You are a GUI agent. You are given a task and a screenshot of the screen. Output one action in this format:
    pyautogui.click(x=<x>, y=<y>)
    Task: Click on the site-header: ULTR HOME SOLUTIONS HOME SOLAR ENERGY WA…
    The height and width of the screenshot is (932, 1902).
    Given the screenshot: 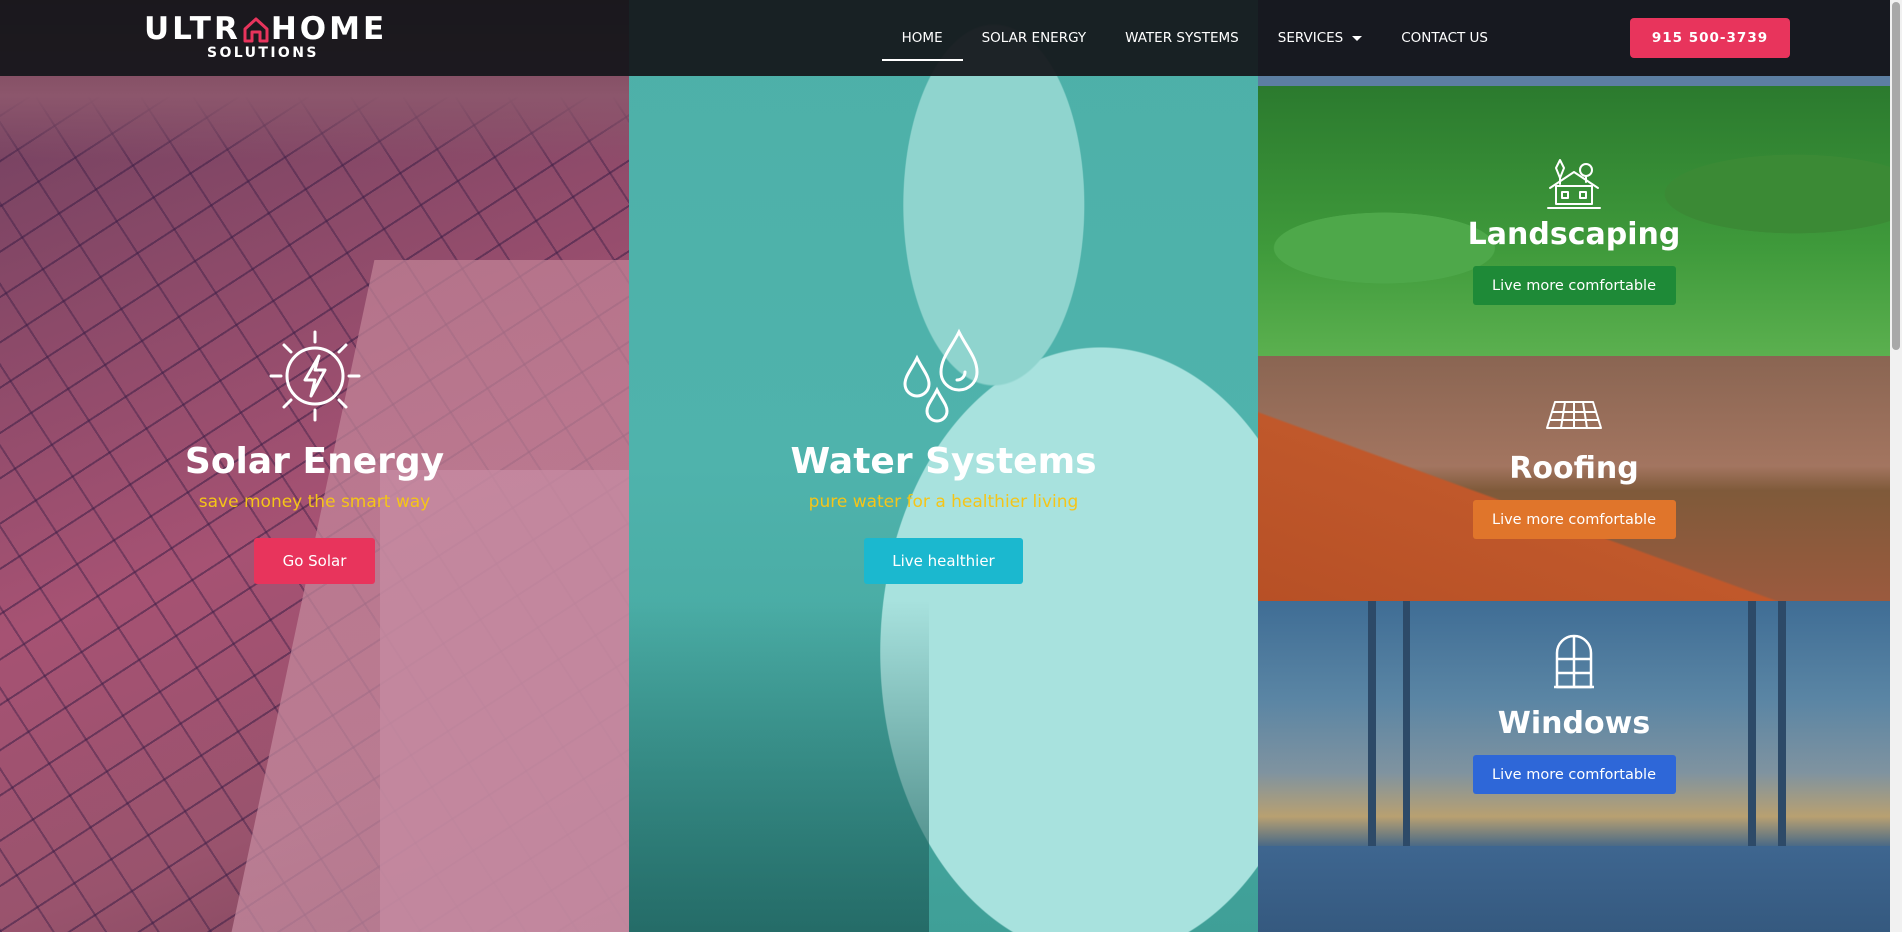 What is the action you would take?
    pyautogui.click(x=945, y=38)
    